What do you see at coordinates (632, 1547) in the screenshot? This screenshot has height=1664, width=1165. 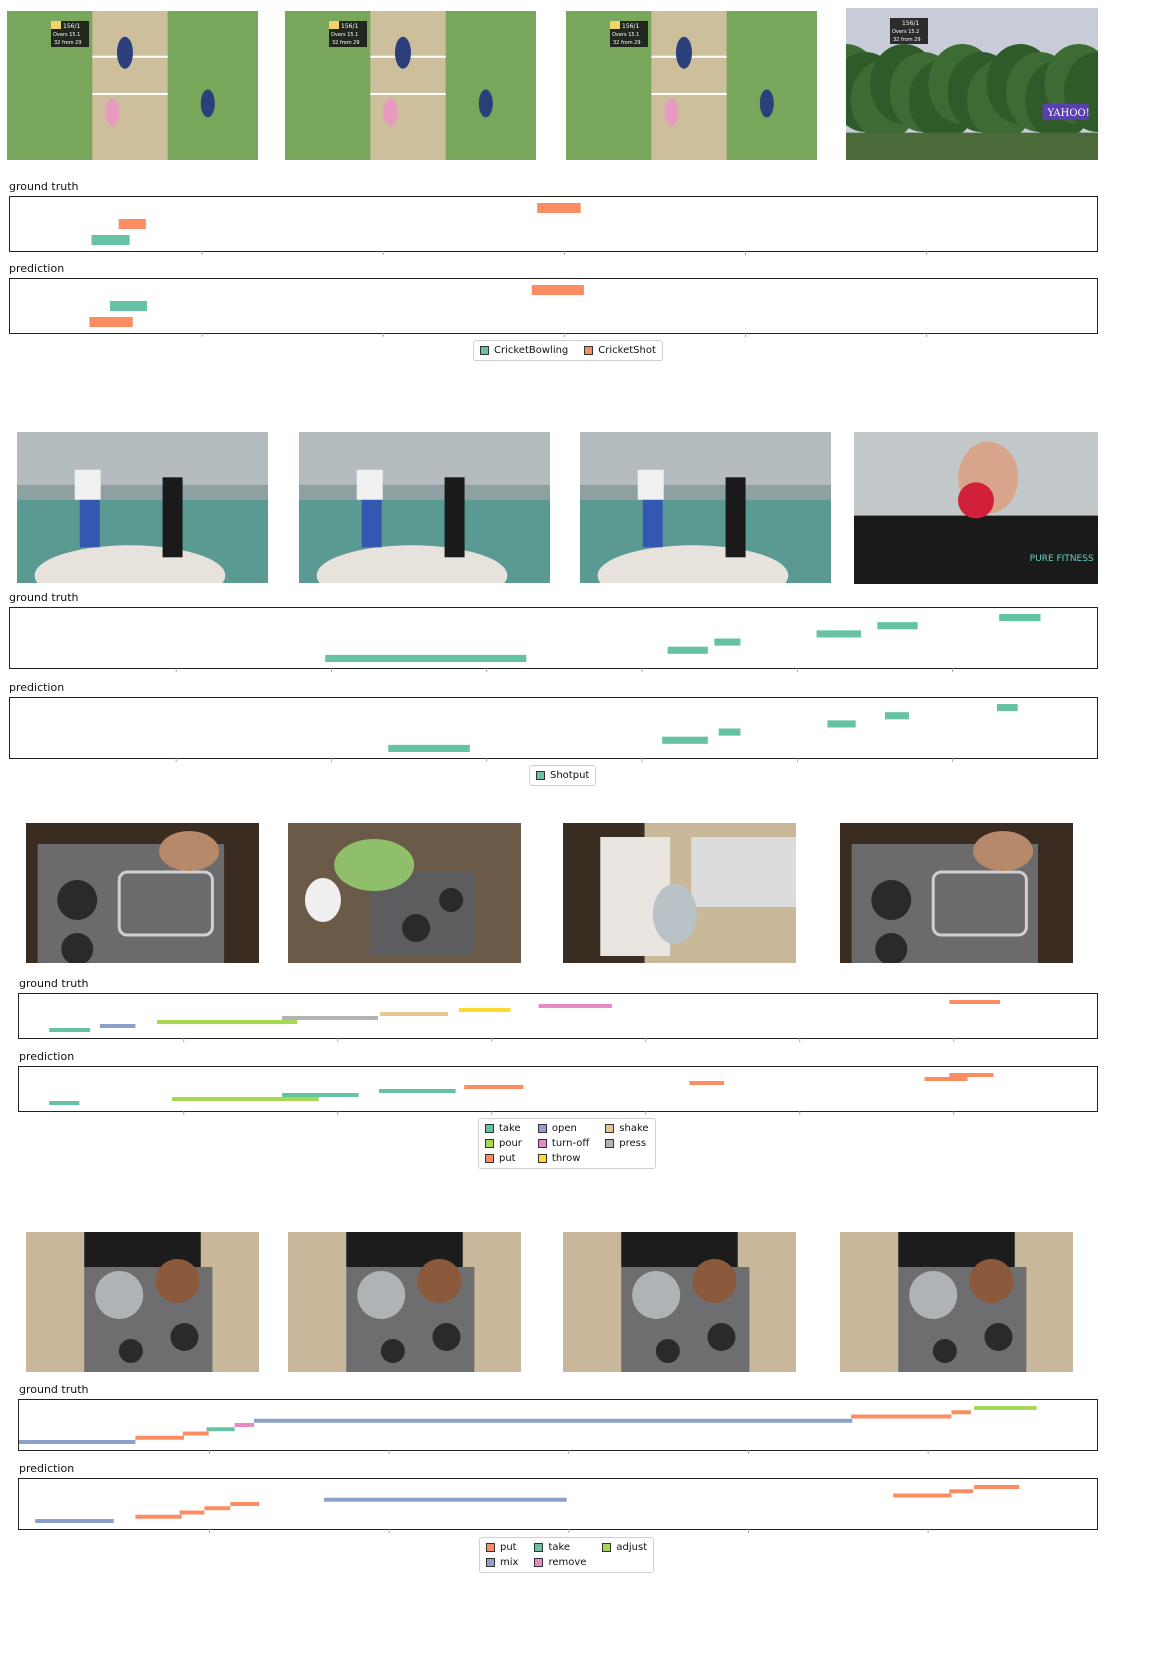 I see `legend-label: adjust` at bounding box center [632, 1547].